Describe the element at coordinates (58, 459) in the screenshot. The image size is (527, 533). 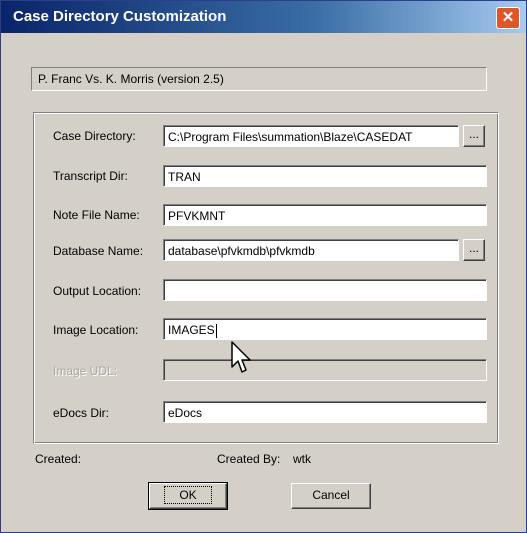
I see `created-label: Created:` at that location.